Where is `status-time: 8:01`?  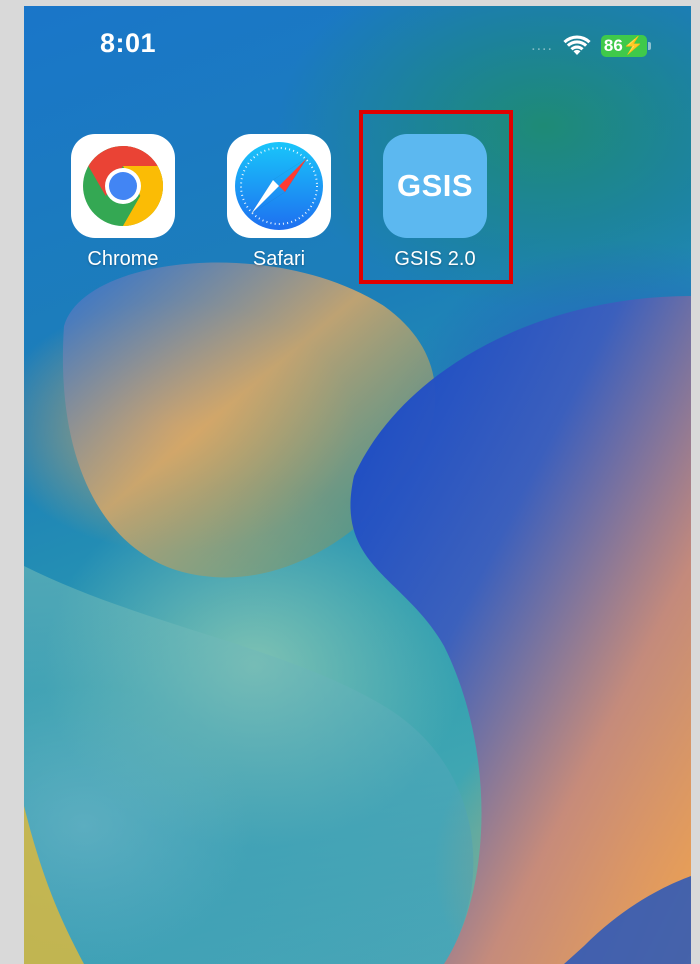
status-time: 8:01 is located at coordinates (128, 43).